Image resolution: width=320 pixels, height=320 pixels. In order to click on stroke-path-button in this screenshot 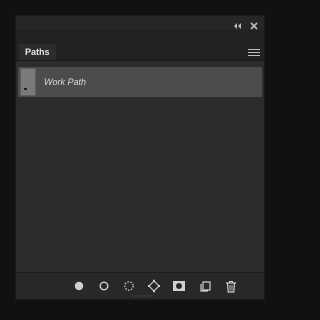, I will do `click(104, 286)`.